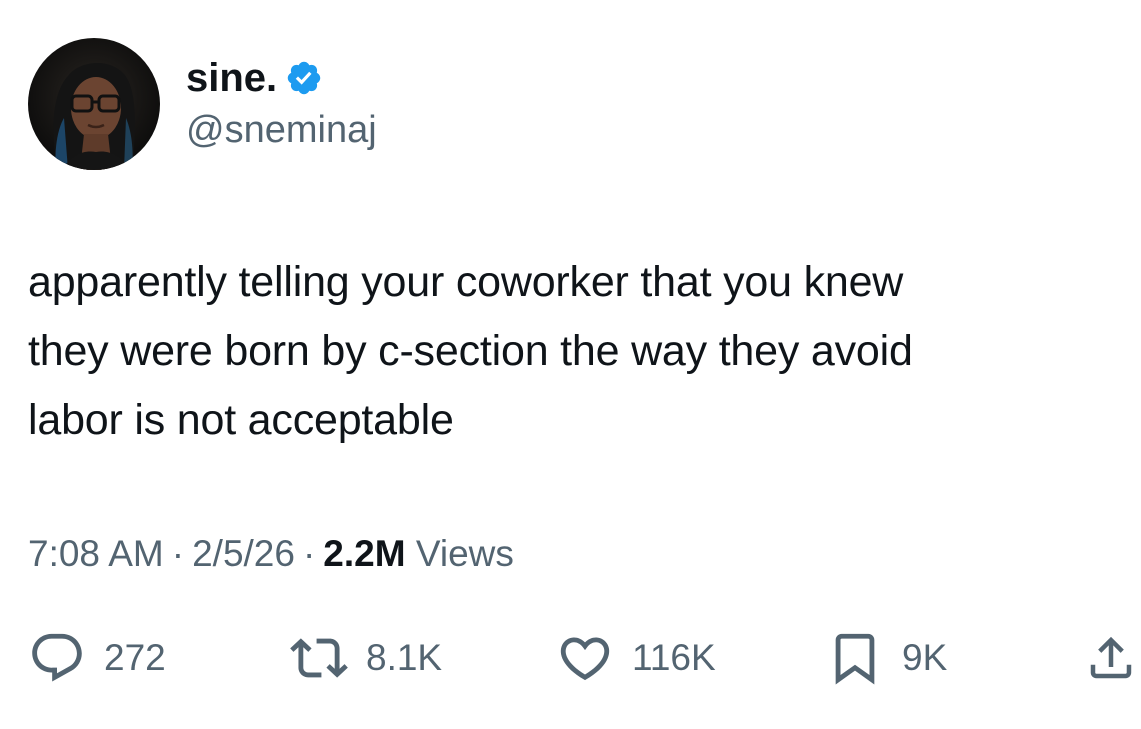  I want to click on author-display-name: sine., so click(231, 78).